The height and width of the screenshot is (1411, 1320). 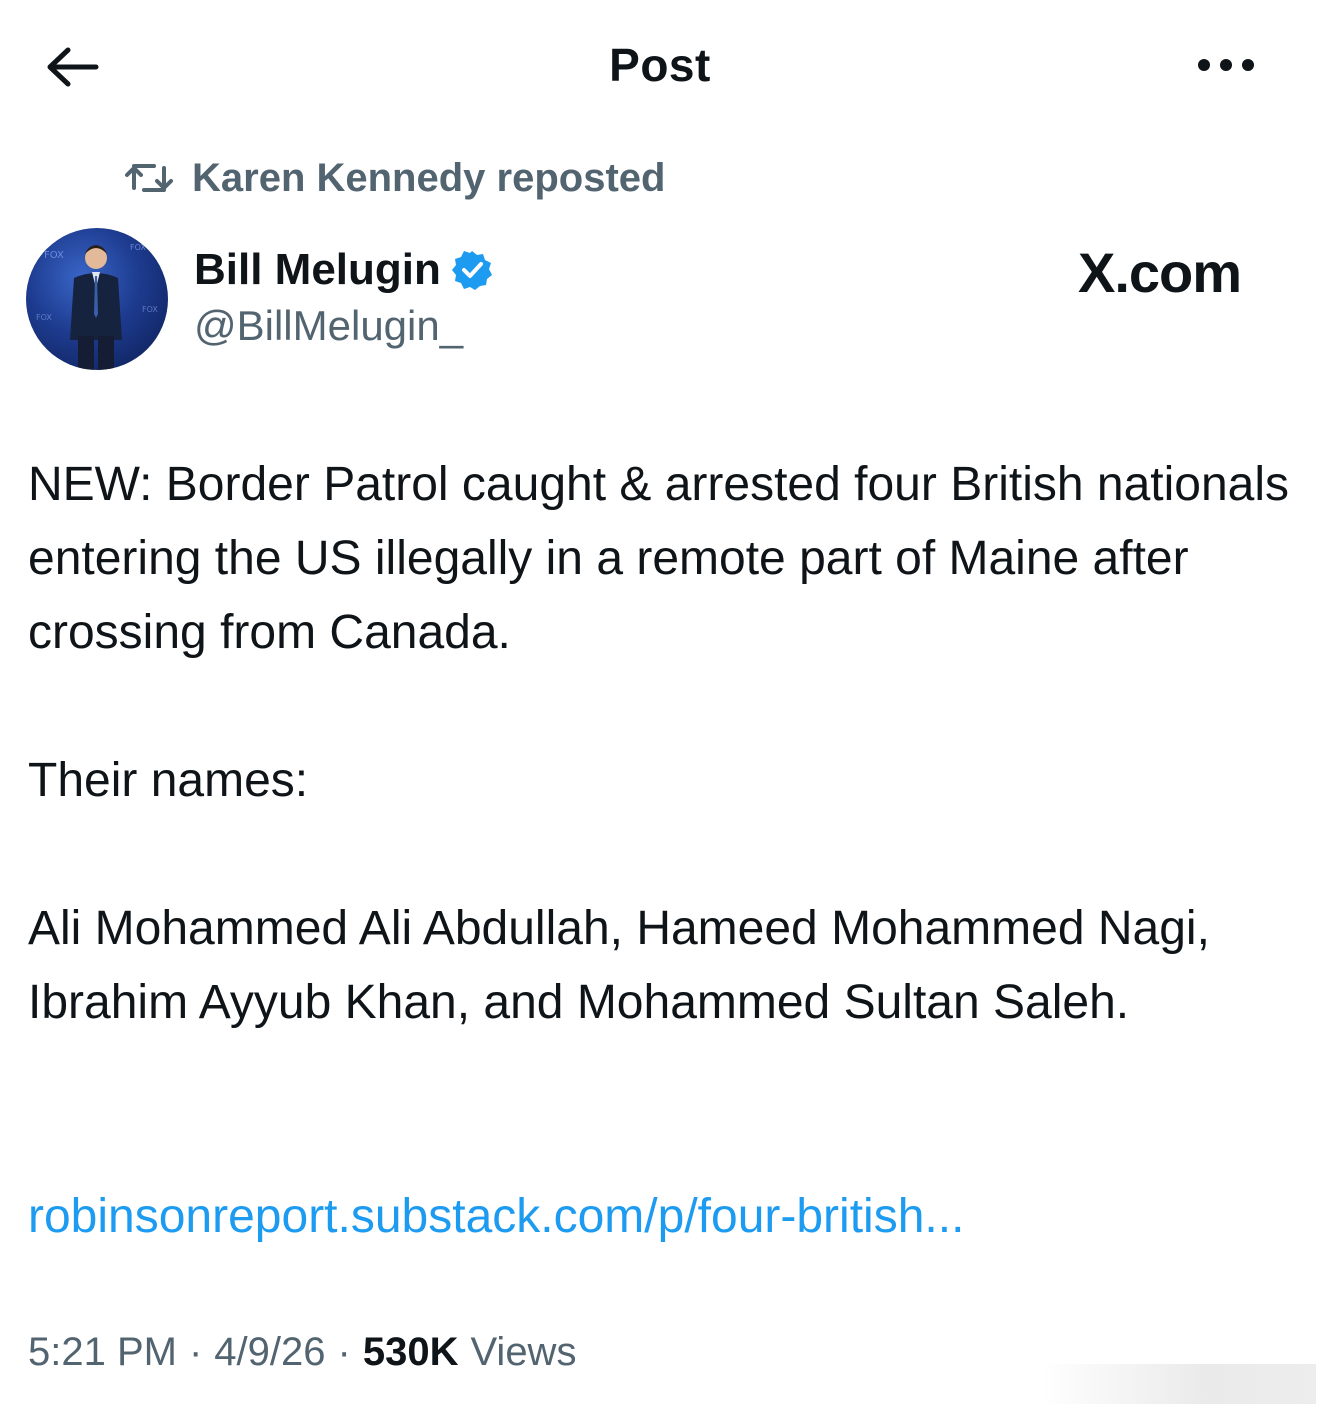 I want to click on more-options-button, so click(x=1226, y=65).